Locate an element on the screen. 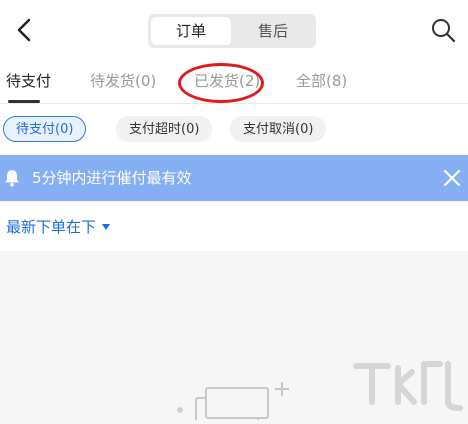  reminder-banner: 5分钟内进行催付最有效 is located at coordinates (234, 178).